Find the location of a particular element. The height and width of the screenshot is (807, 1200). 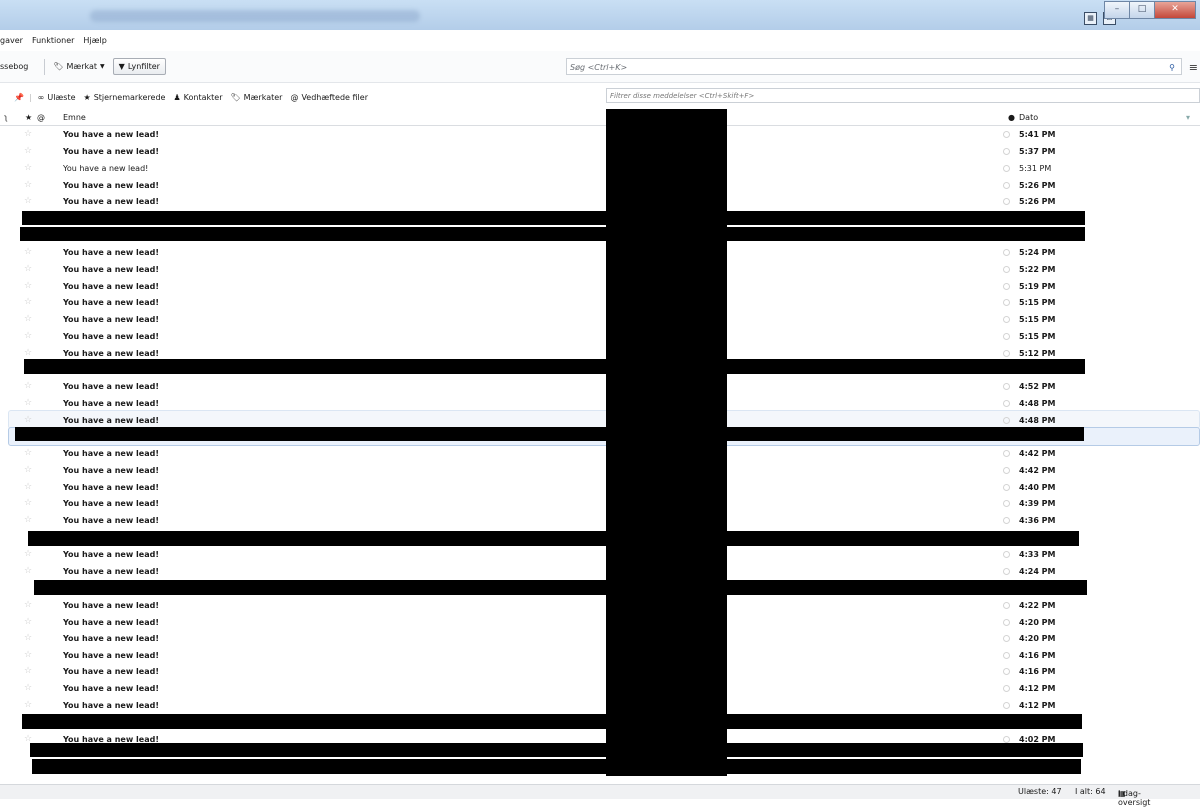

filter-tags: 🏷 Mærkater is located at coordinates (257, 97).